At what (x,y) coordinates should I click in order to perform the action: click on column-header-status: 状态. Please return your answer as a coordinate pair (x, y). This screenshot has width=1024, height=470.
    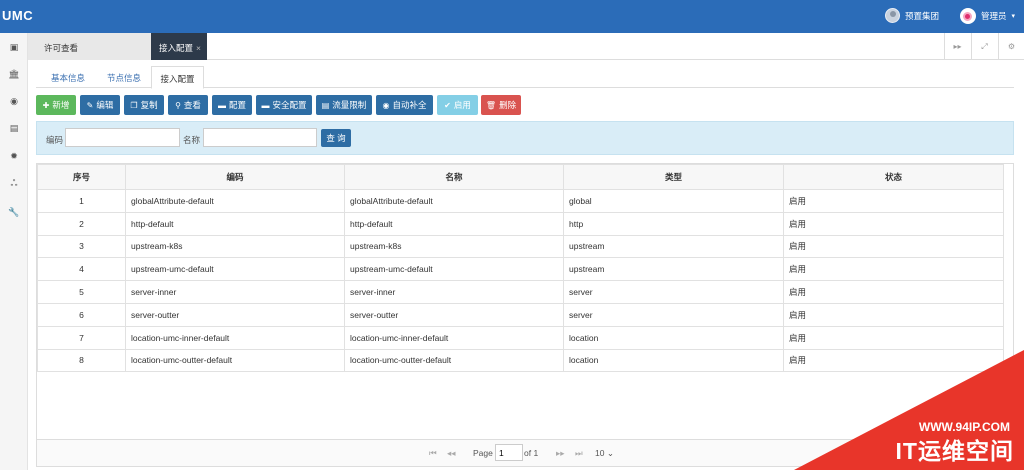
    Looking at the image, I should click on (893, 177).